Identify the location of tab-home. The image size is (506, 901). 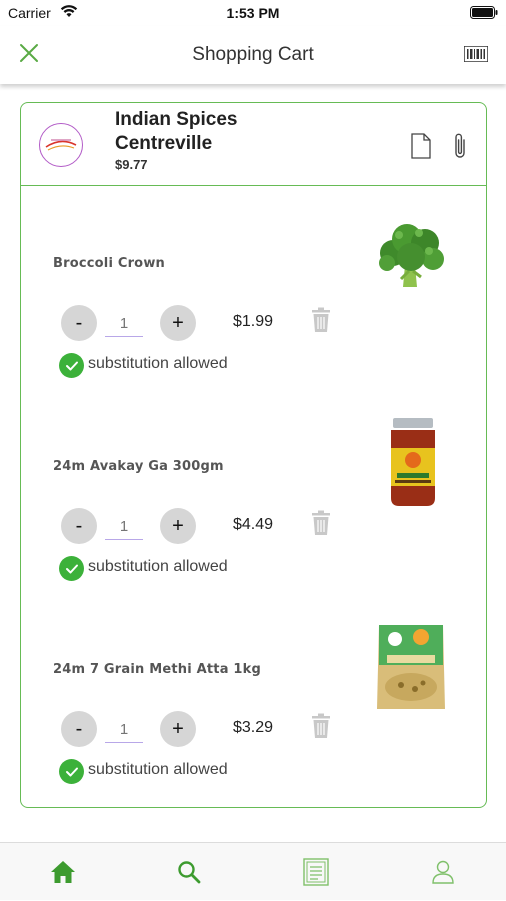
(63, 872).